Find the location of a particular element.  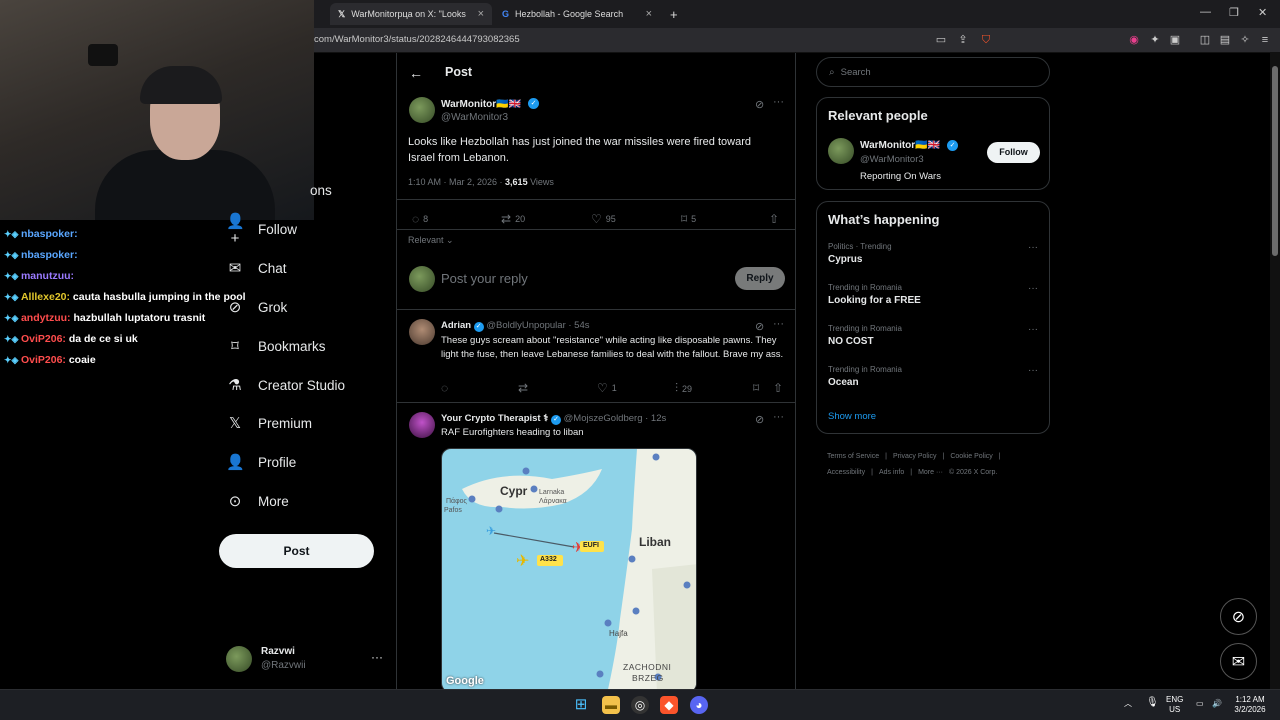

bookmark-action: ⌑ 5 is located at coordinates (688, 219).